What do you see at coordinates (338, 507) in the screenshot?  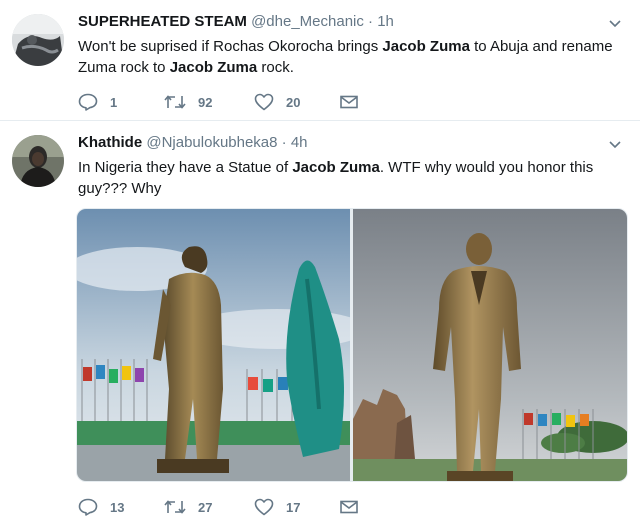 I see `tweet-actions: 13 27 17` at bounding box center [338, 507].